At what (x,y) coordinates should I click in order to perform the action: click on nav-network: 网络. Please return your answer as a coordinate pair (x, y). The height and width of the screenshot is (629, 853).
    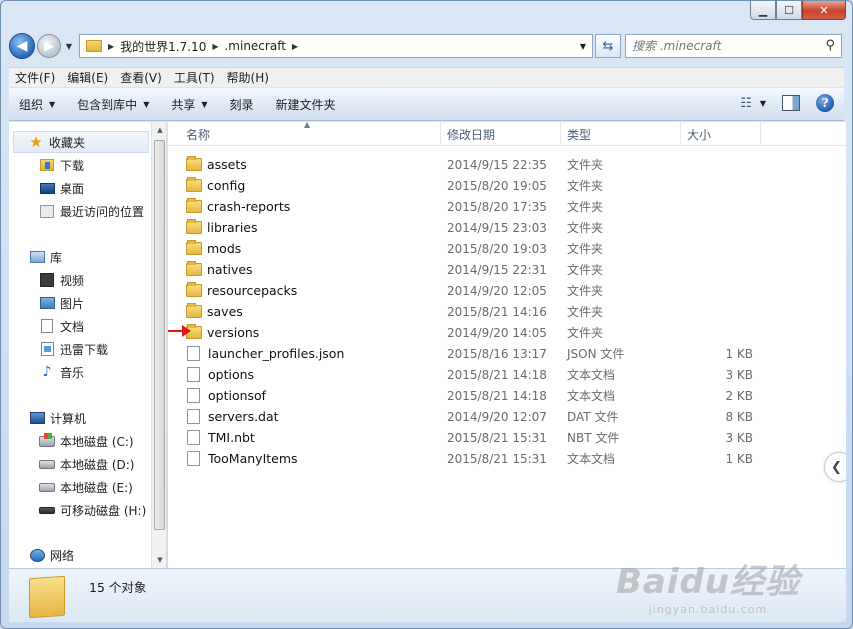
    Looking at the image, I should click on (51, 555).